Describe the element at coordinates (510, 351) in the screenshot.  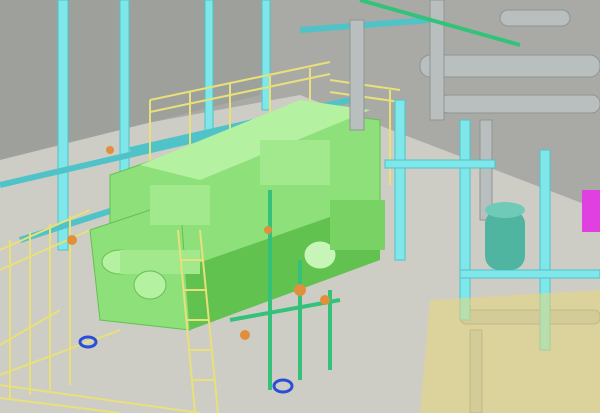
I see `lower-right-platform` at that location.